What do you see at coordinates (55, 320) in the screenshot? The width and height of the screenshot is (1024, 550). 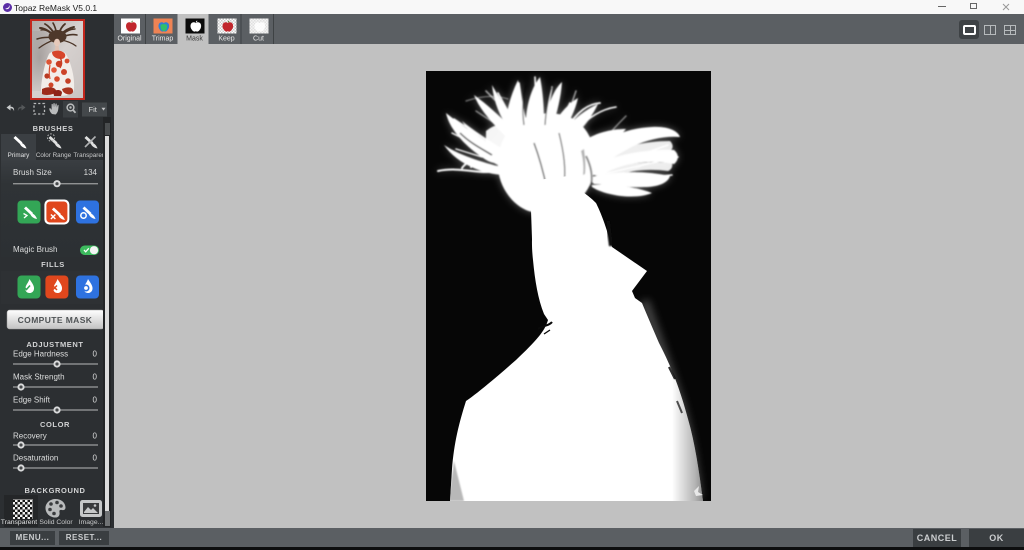 I see `svg-text: COMPUTE MASK` at bounding box center [55, 320].